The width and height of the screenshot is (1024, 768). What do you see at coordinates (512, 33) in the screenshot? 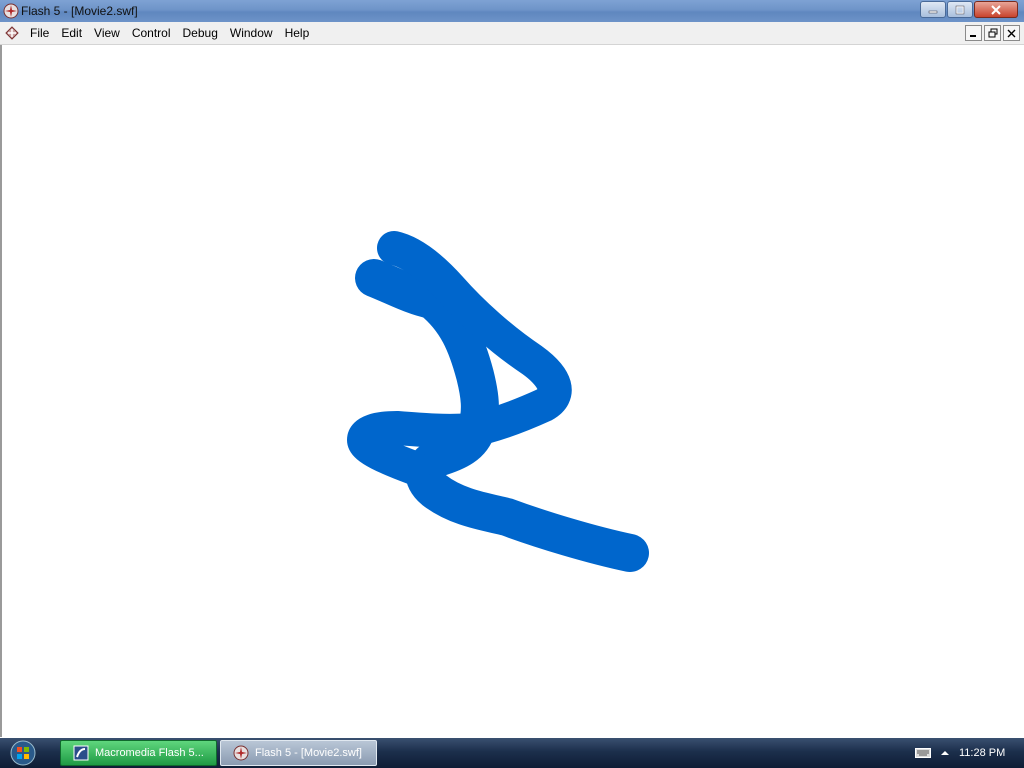
I see `menu-bar: File Edit View Control Debug Window Help` at bounding box center [512, 33].